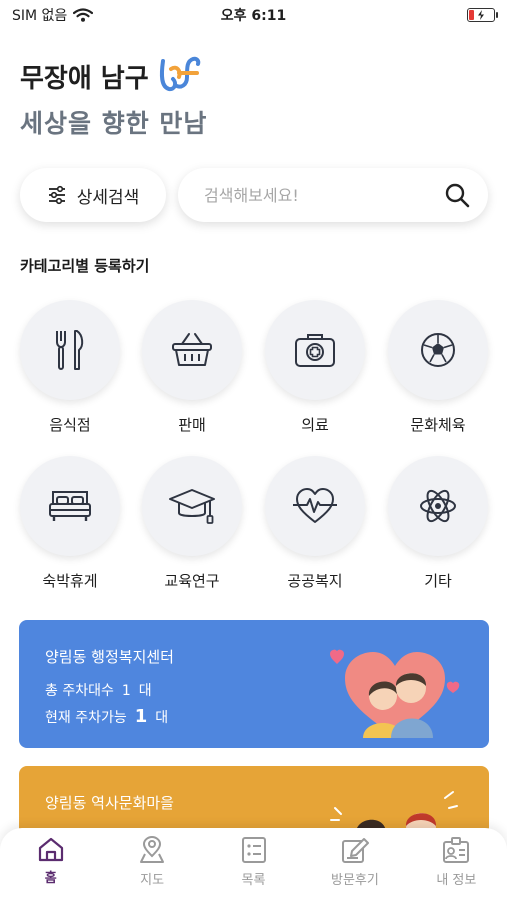  I want to click on status-left: SIM 없음, so click(53, 15).